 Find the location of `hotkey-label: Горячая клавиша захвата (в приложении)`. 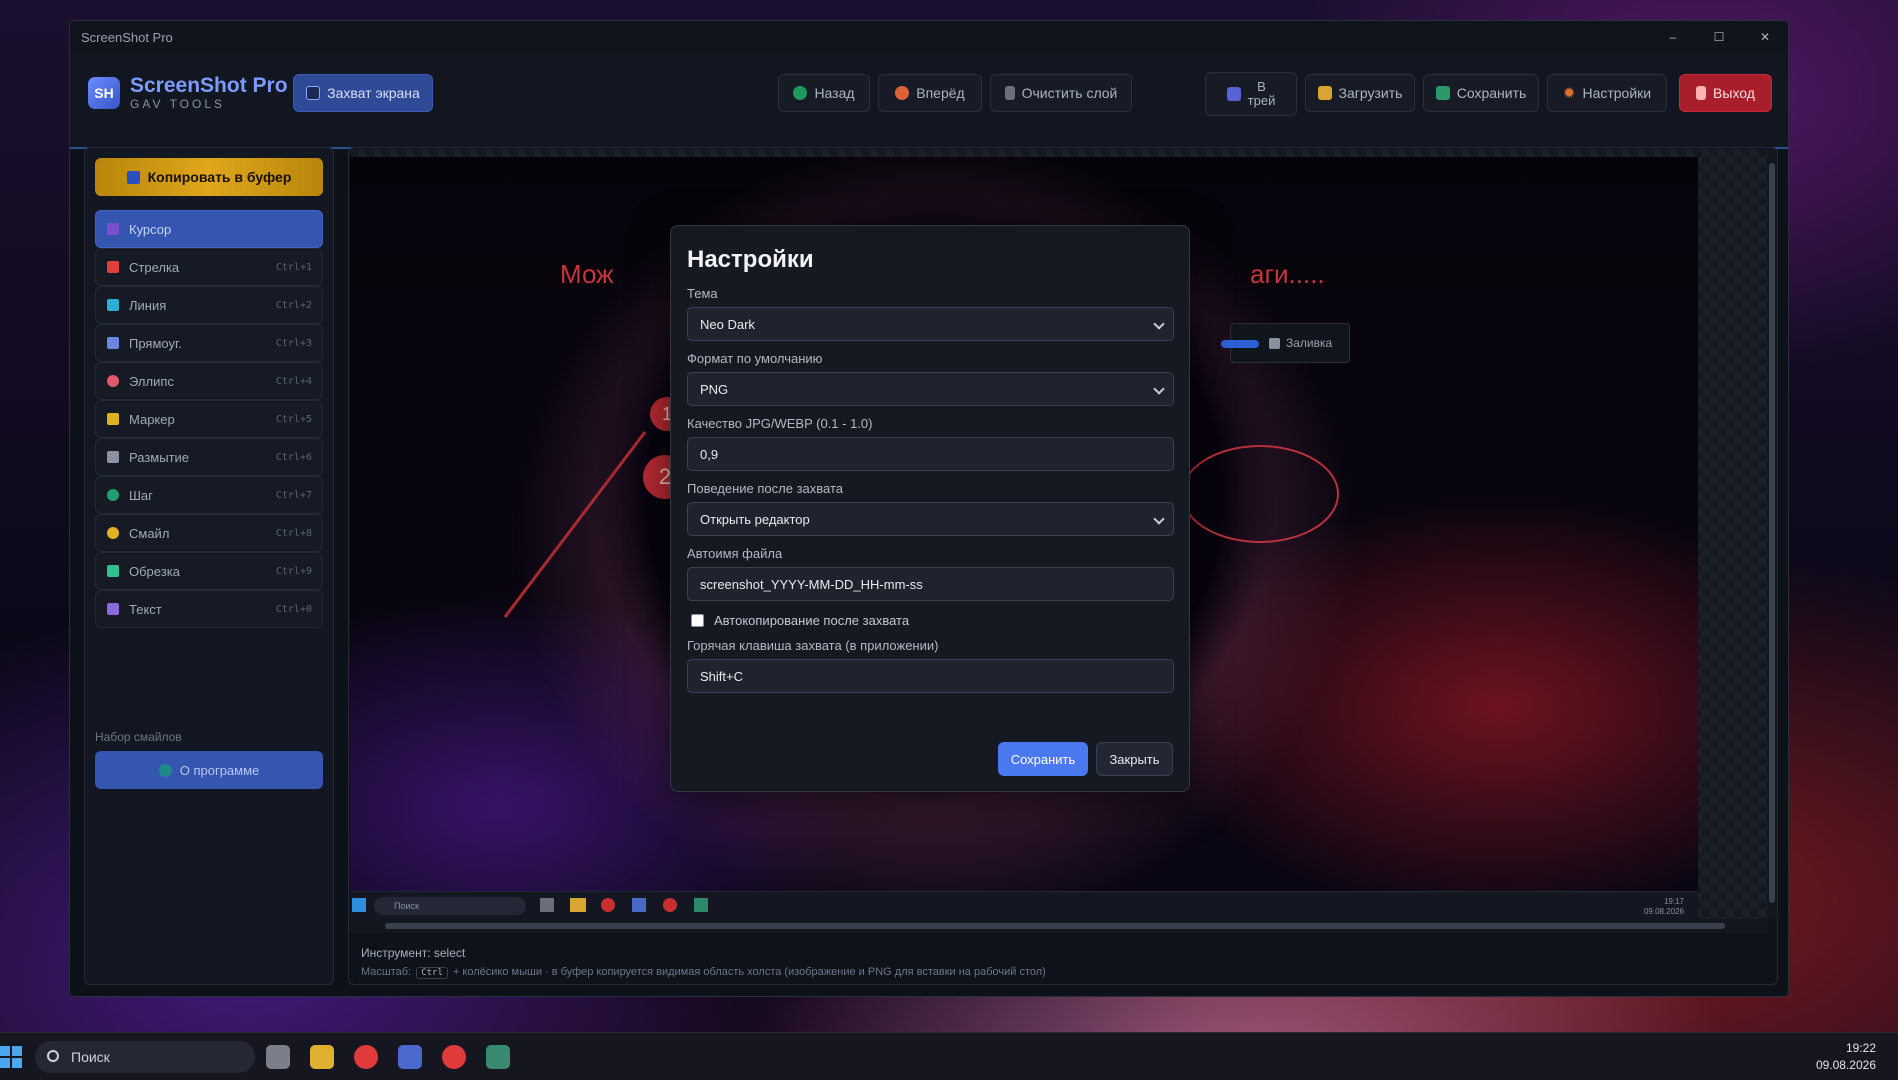

hotkey-label: Горячая клавиша захвата (в приложении) is located at coordinates (813, 645).